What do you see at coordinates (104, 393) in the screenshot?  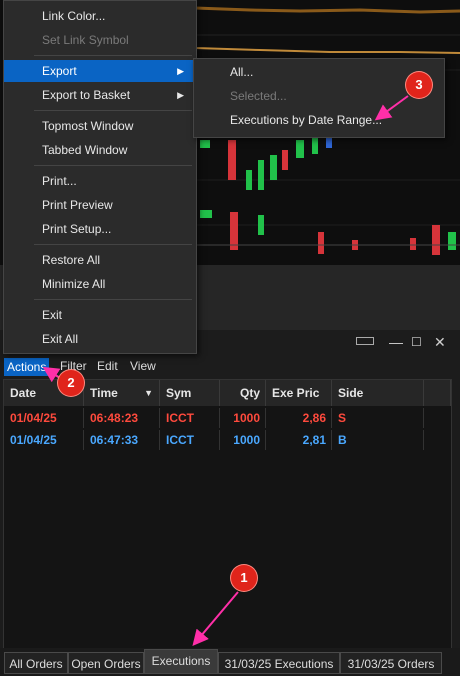 I see `column-header-time-label: Time` at bounding box center [104, 393].